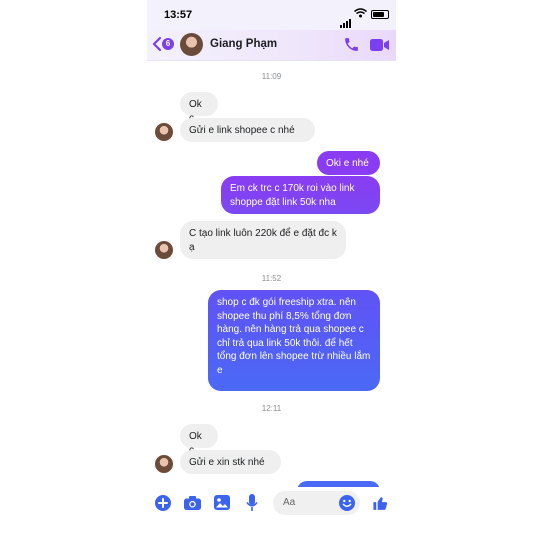 The image size is (543, 543). What do you see at coordinates (346, 19) in the screenshot?
I see `signal-icon` at bounding box center [346, 19].